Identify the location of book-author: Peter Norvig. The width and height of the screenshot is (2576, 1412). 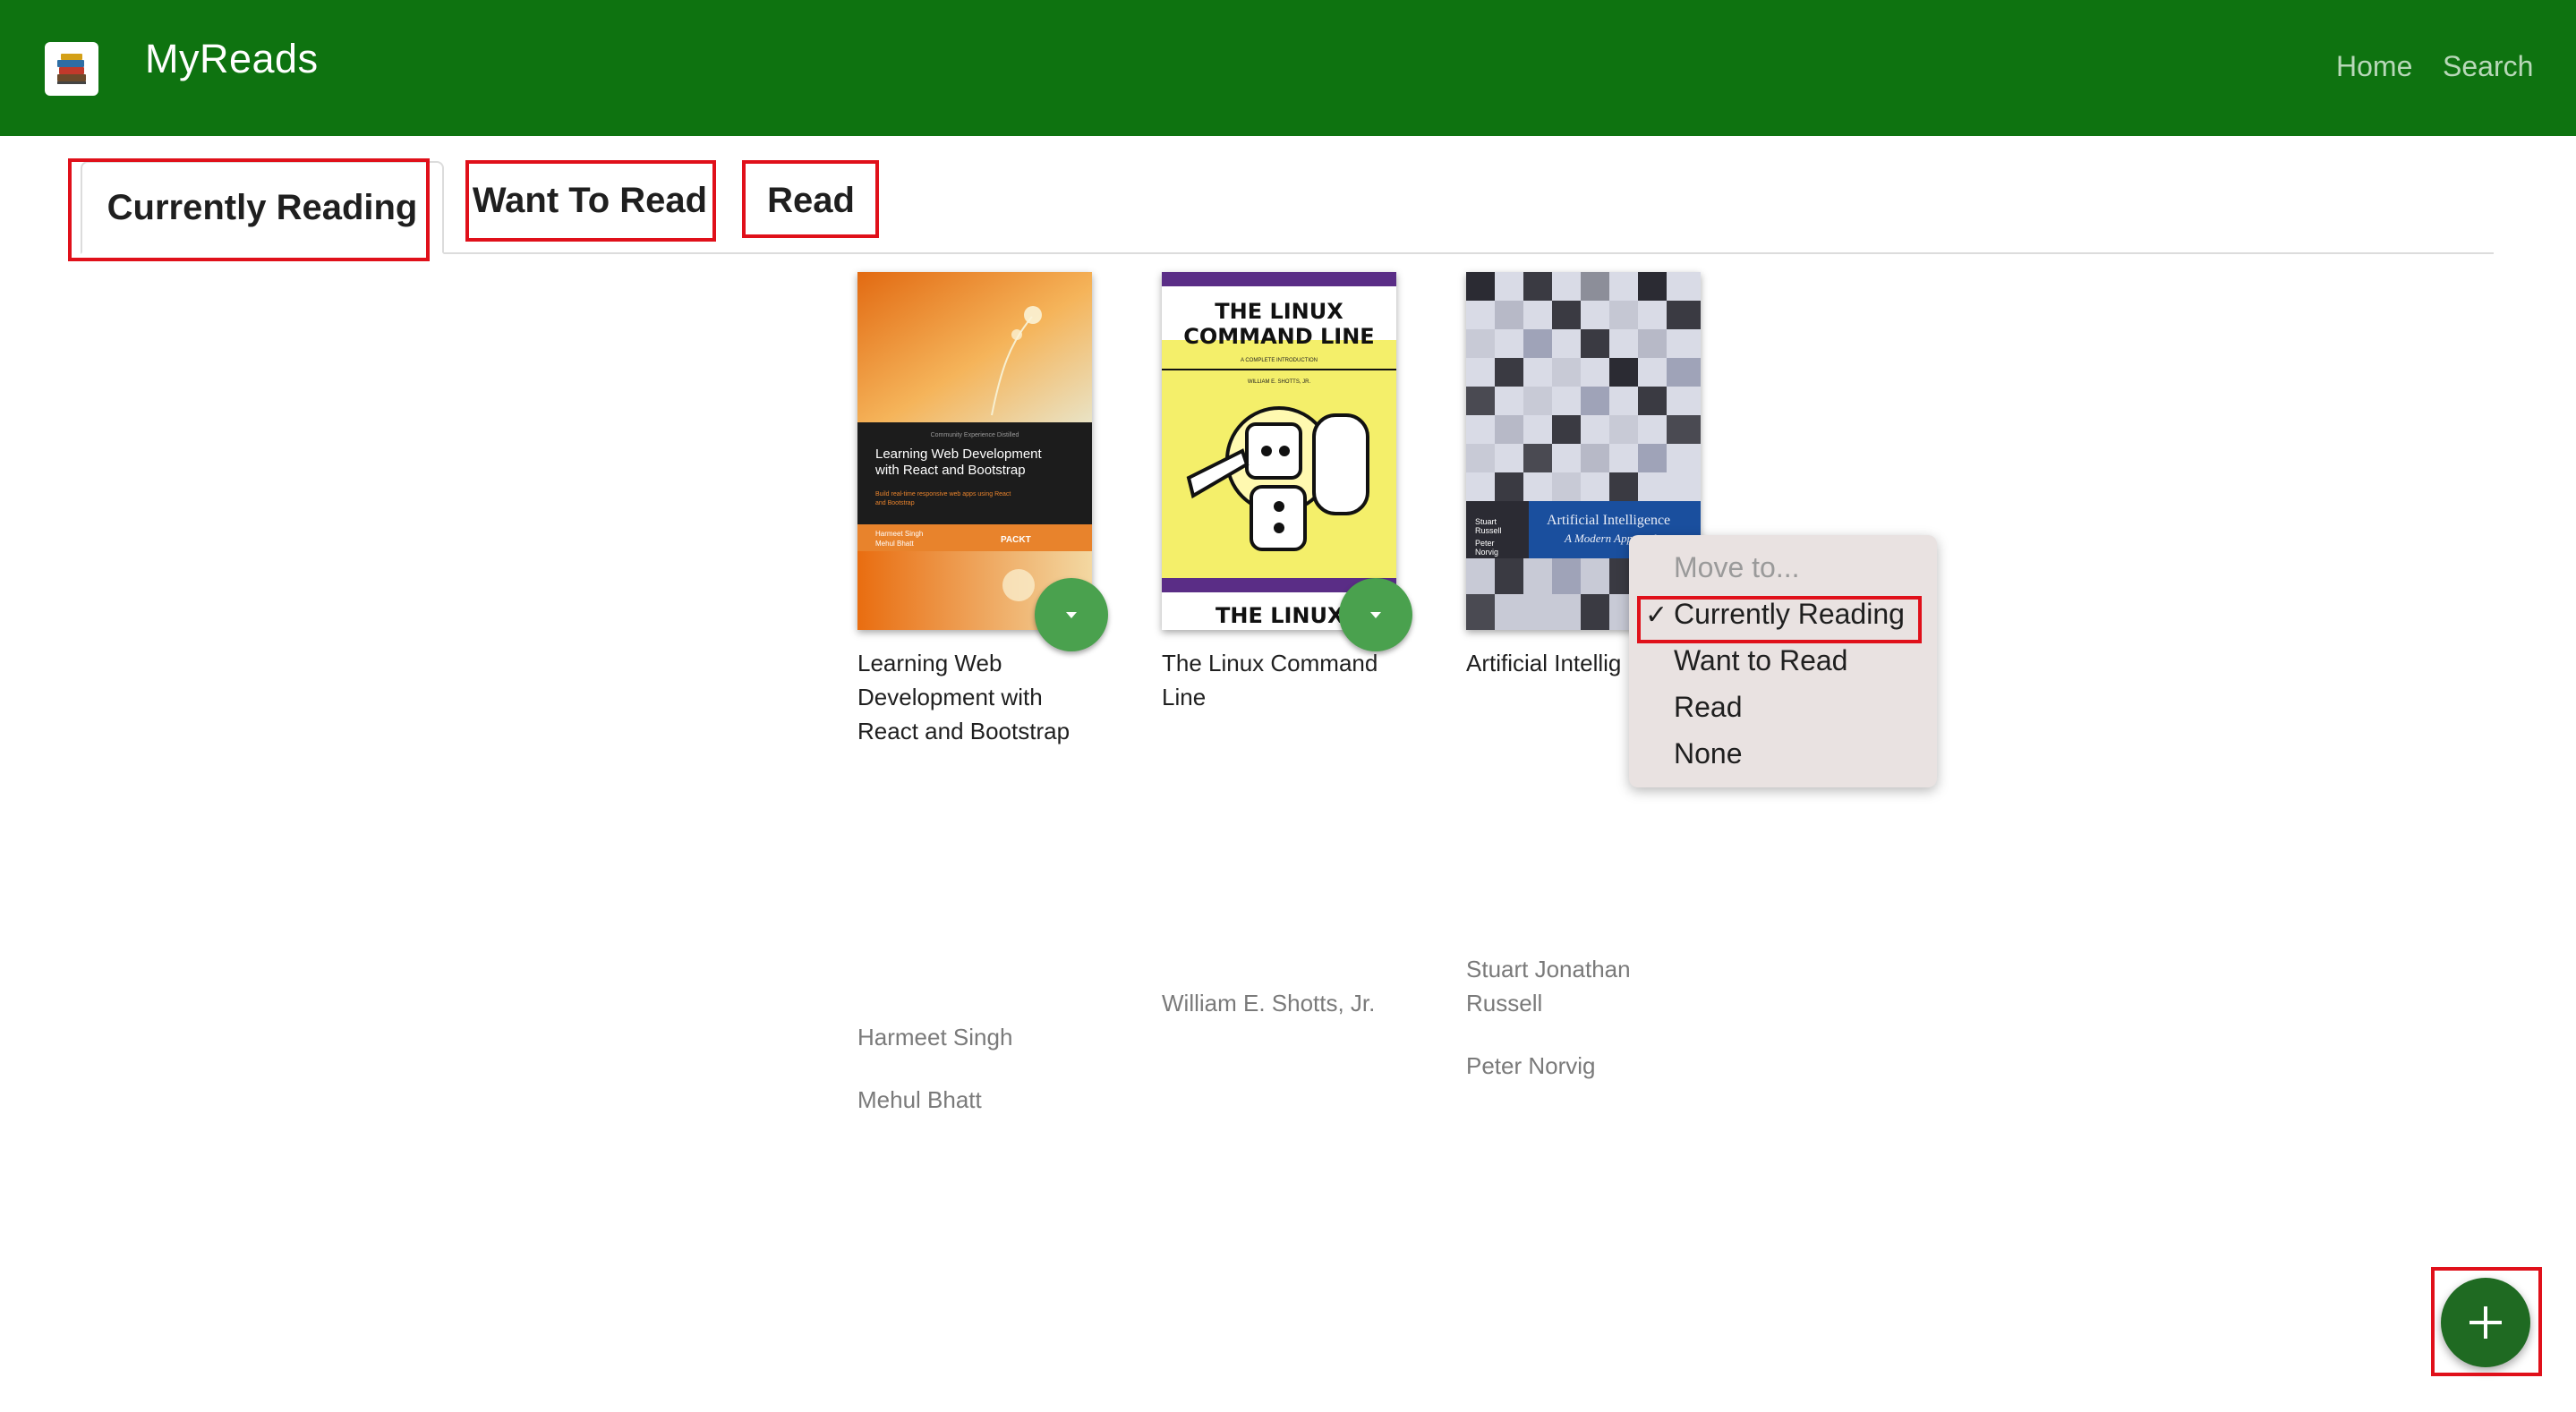
(1531, 1065).